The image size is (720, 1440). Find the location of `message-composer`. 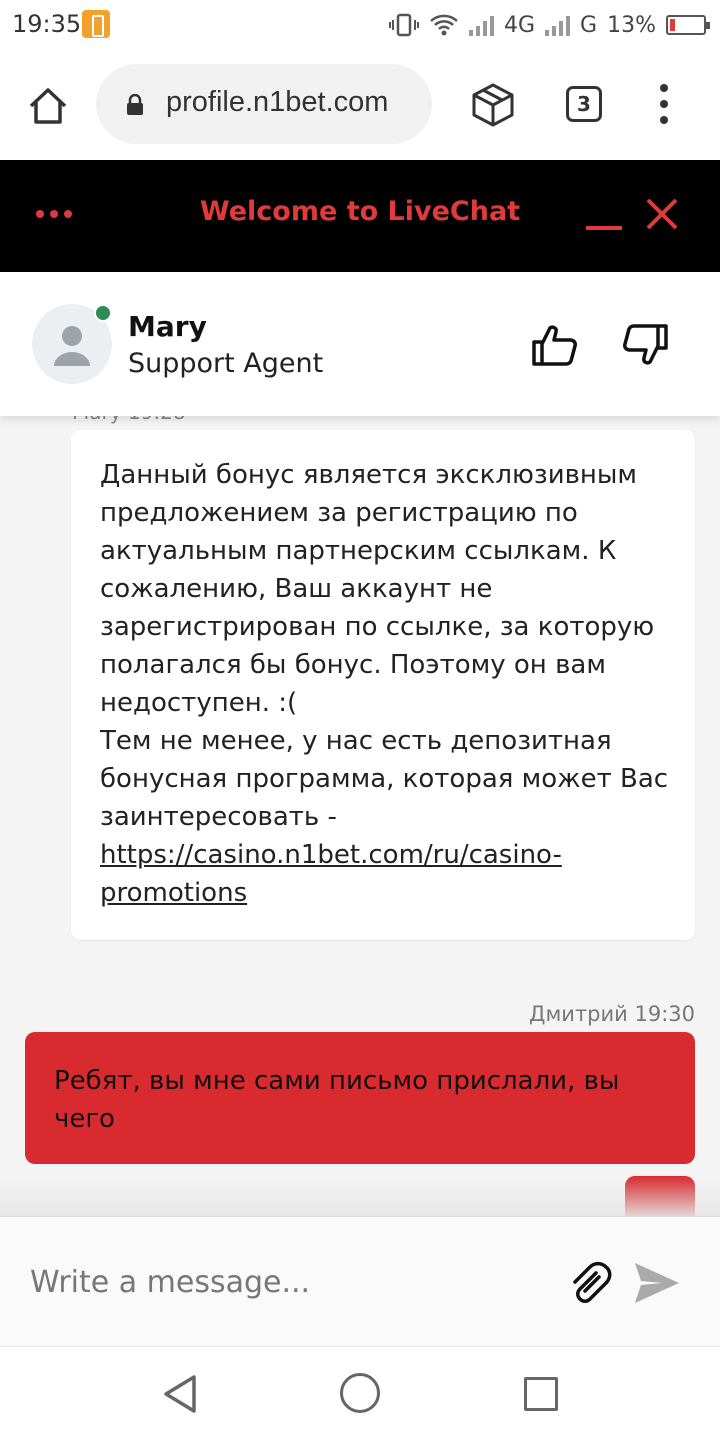

message-composer is located at coordinates (360, 1281).